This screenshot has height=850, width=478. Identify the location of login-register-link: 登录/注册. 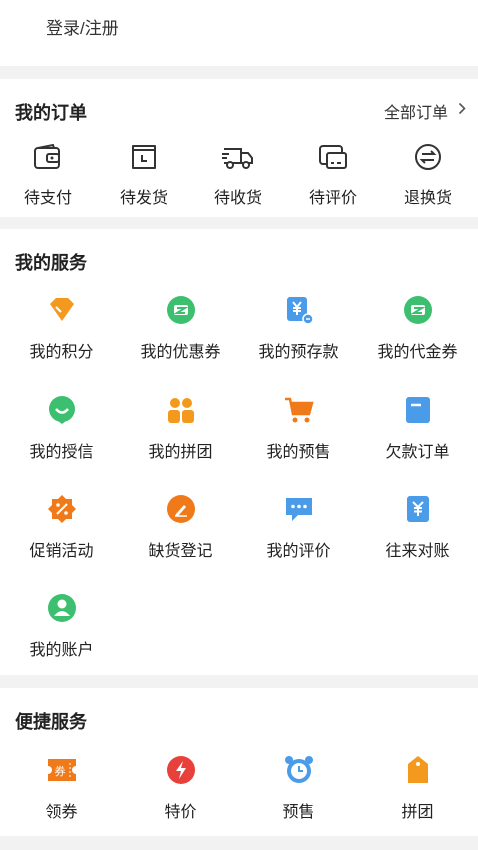
(82, 26).